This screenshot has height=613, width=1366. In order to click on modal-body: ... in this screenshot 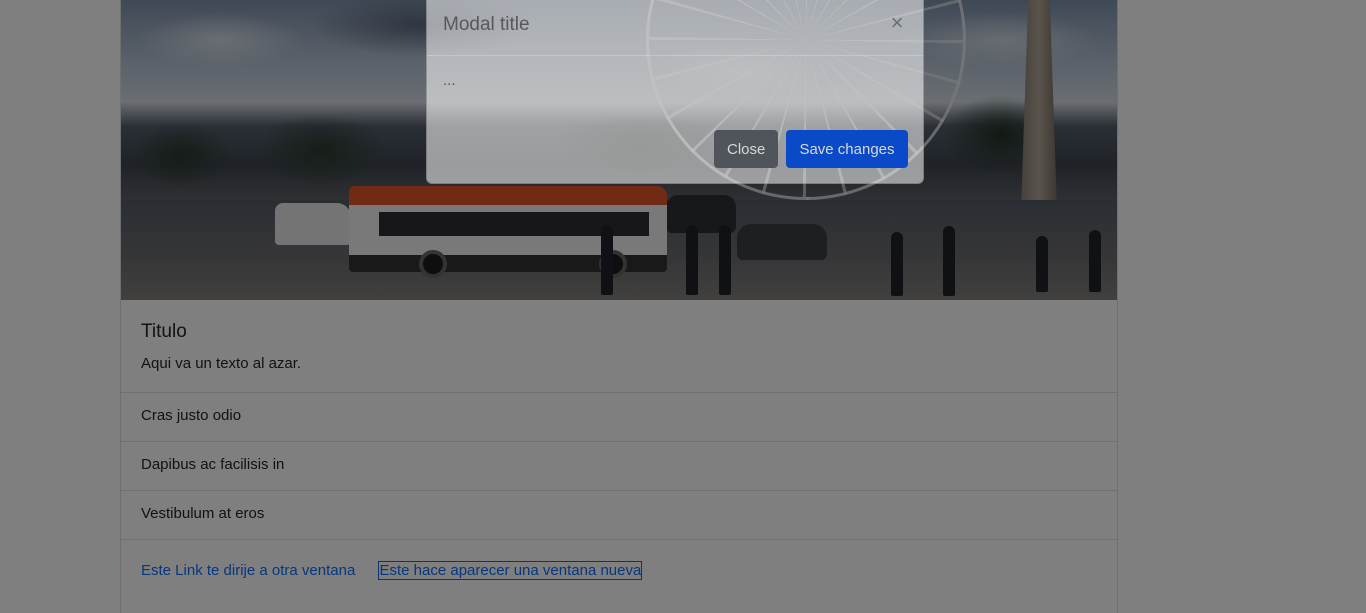, I will do `click(449, 80)`.